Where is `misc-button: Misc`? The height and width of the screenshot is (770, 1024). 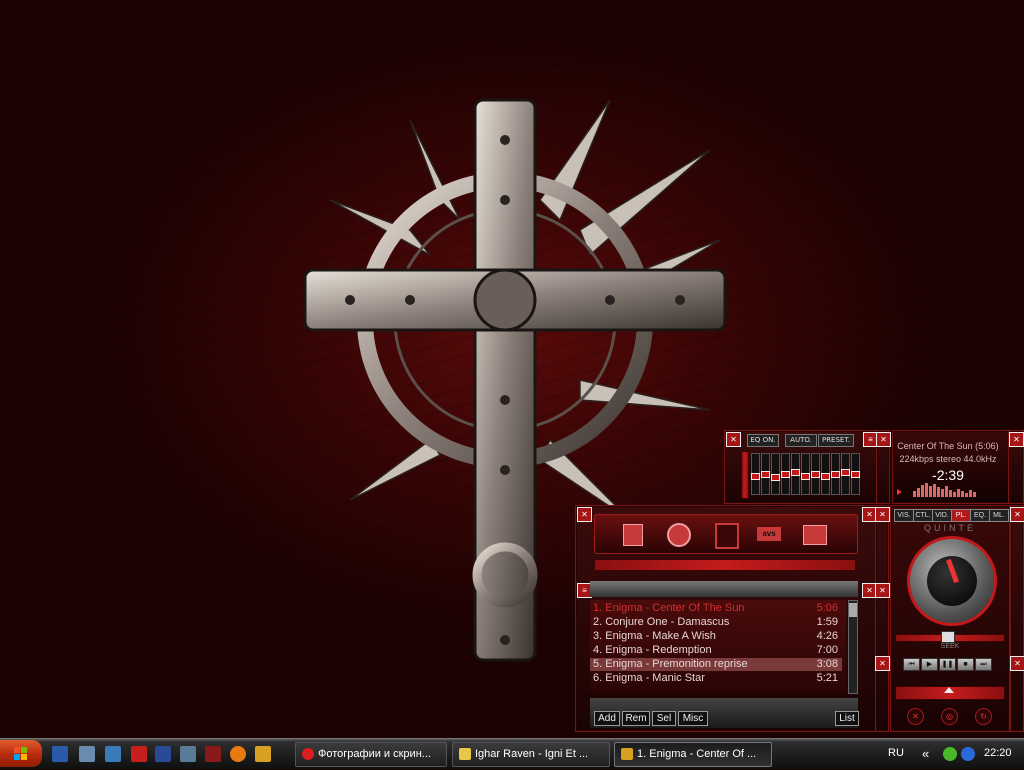 misc-button: Misc is located at coordinates (693, 718).